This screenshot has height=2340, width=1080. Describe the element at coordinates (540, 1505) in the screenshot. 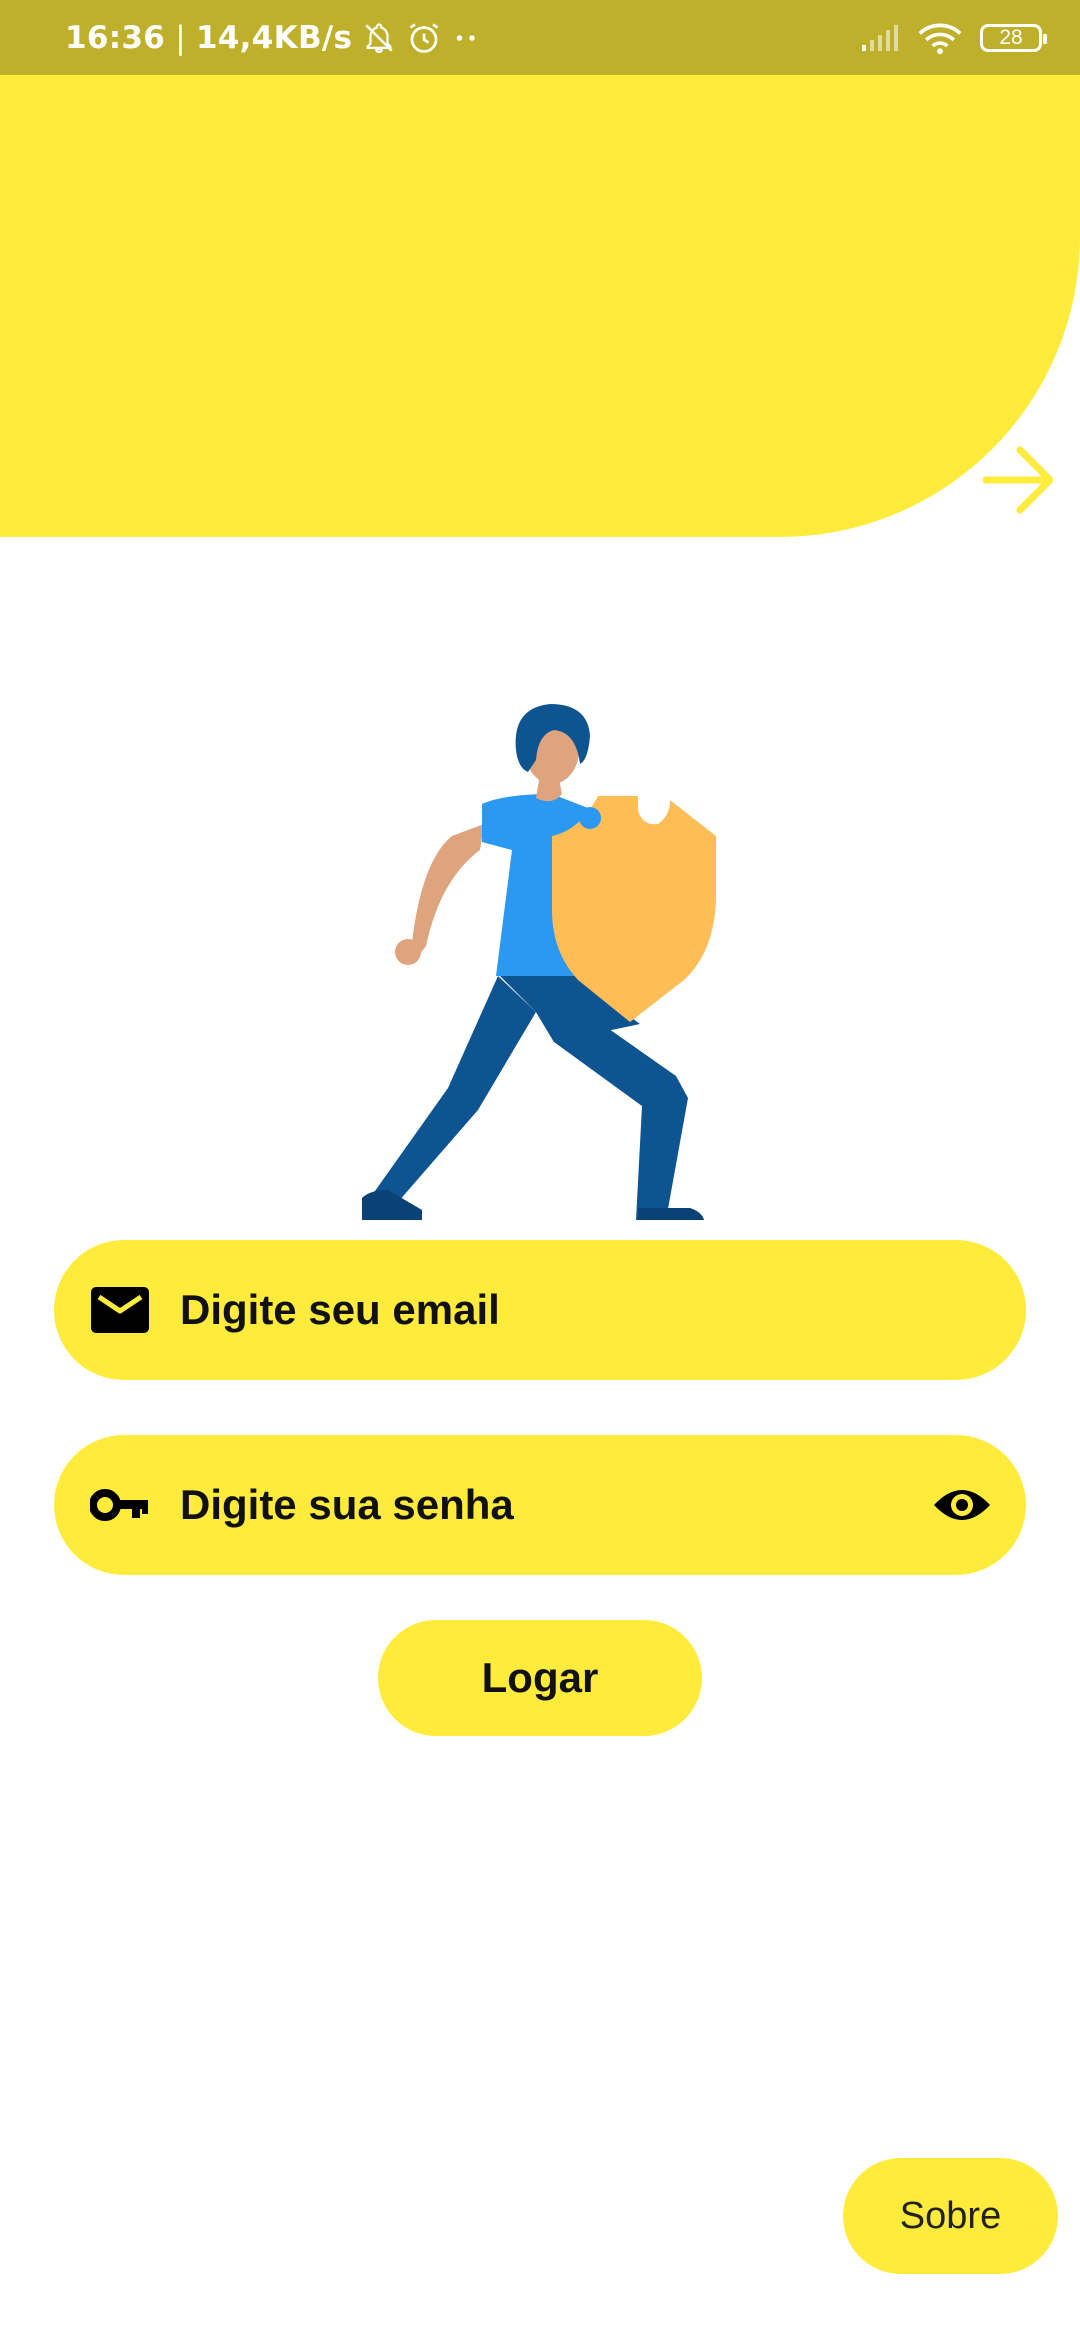

I see `password-field: Digite sua senha` at that location.